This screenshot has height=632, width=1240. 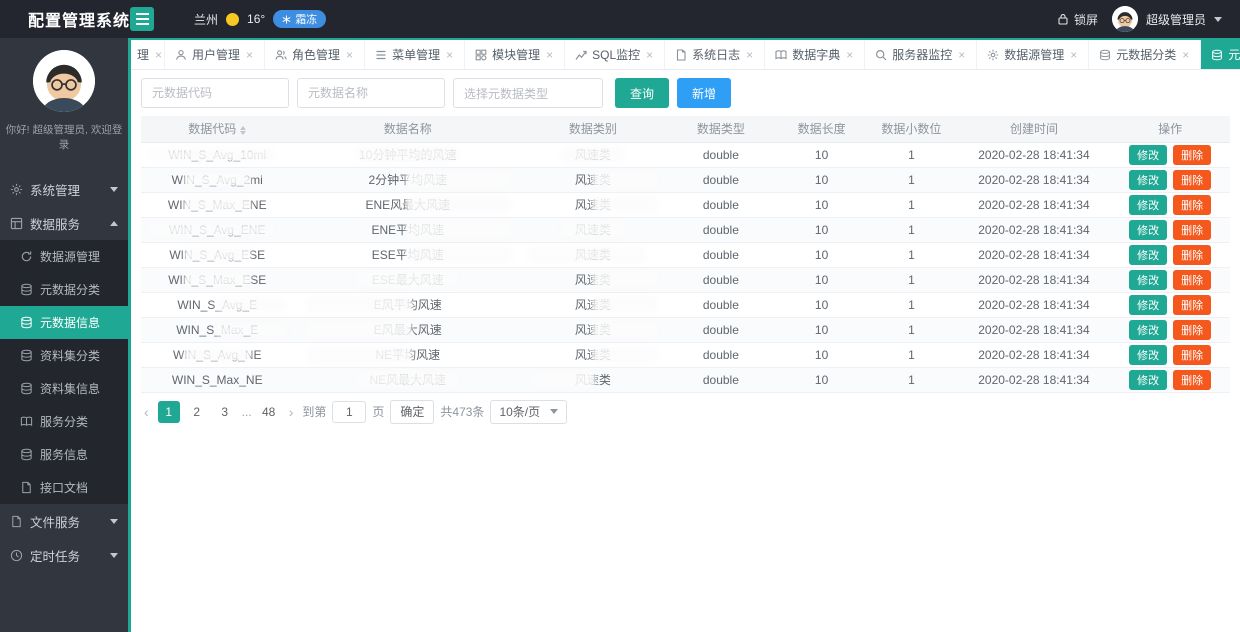 What do you see at coordinates (1077, 19) in the screenshot?
I see `lock-screen-button: 锁屏` at bounding box center [1077, 19].